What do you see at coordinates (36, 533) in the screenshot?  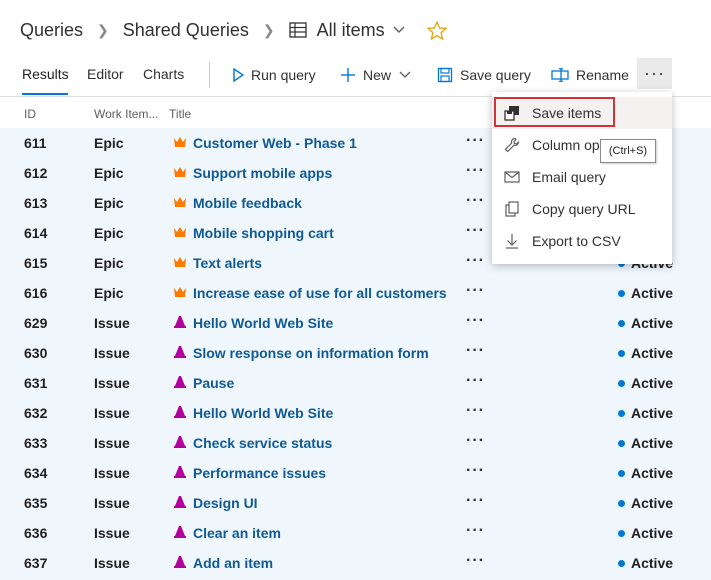 I see `row-id: 636` at bounding box center [36, 533].